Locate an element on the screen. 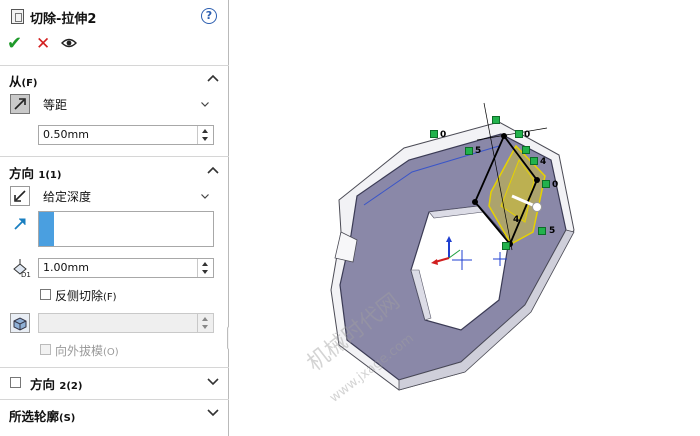  ok-checkmark-icon: ✔ is located at coordinates (14, 44).